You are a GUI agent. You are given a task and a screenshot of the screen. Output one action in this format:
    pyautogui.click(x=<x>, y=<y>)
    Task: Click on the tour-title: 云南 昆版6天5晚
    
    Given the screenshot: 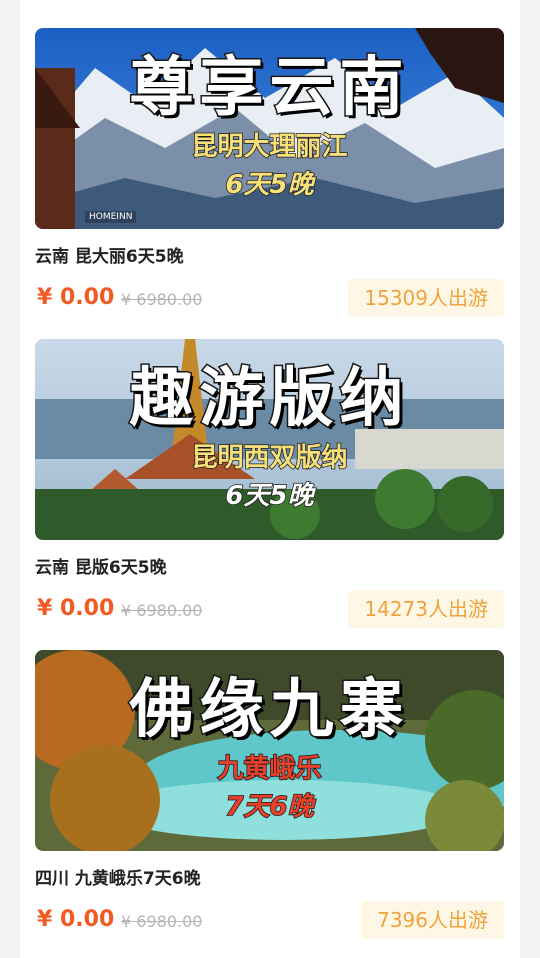 What is the action you would take?
    pyautogui.click(x=101, y=568)
    